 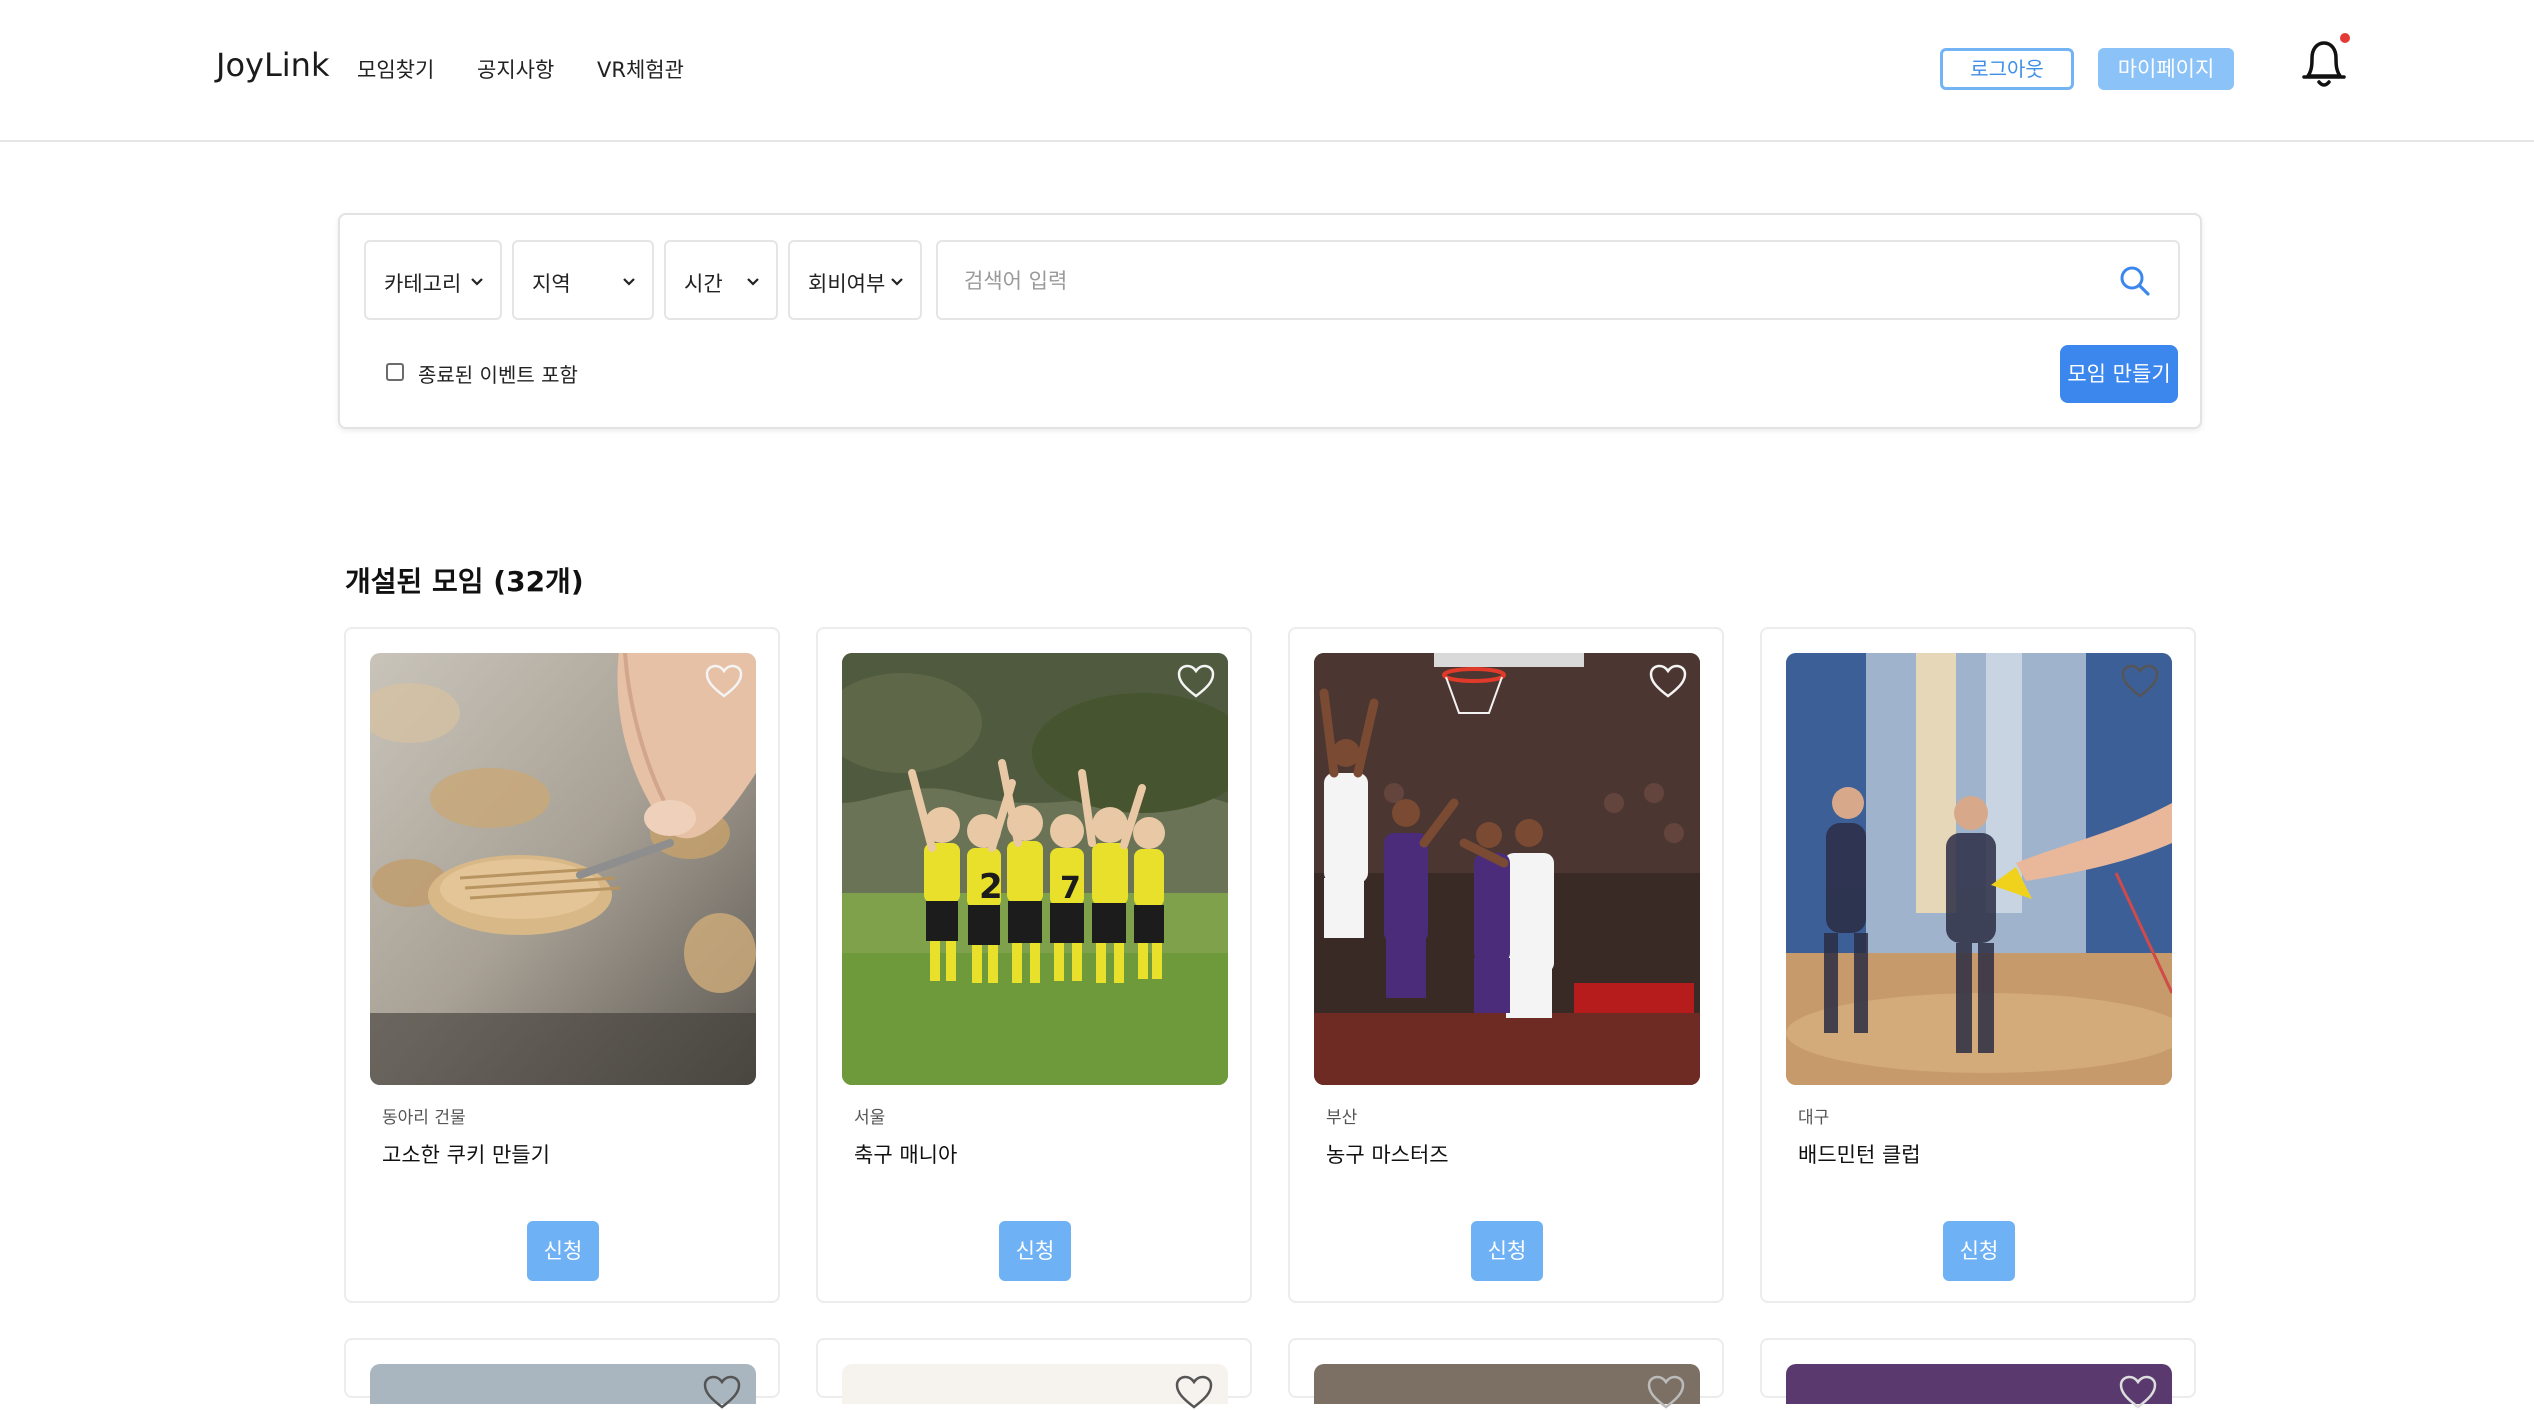 I want to click on region-select: 지역, so click(x=583, y=280).